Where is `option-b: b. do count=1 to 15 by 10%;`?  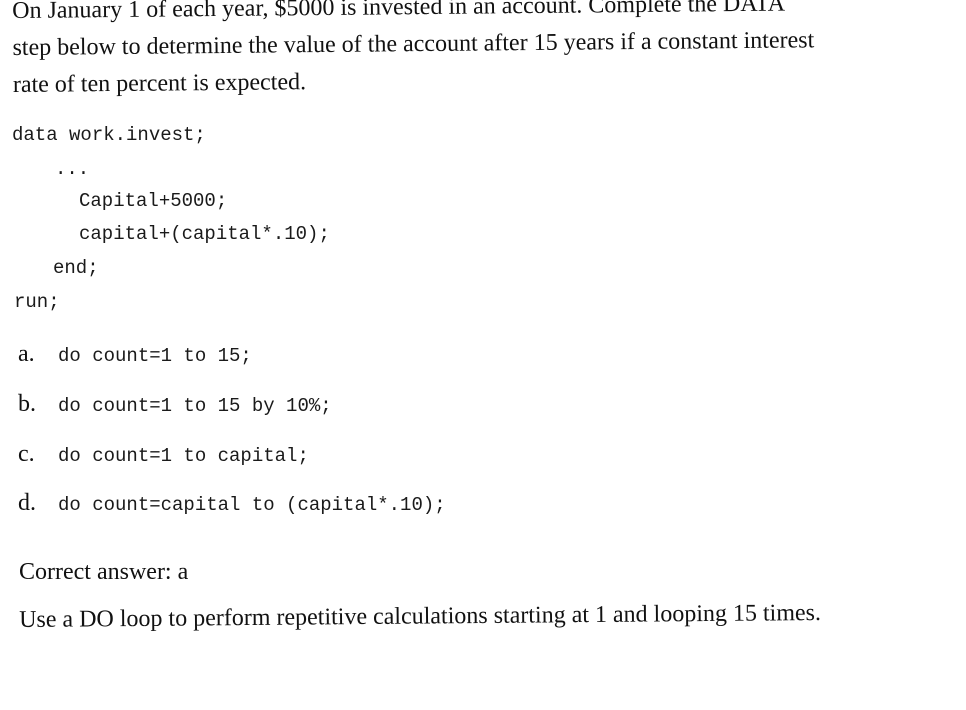 option-b: b. do count=1 to 15 by 10%; is located at coordinates (175, 401).